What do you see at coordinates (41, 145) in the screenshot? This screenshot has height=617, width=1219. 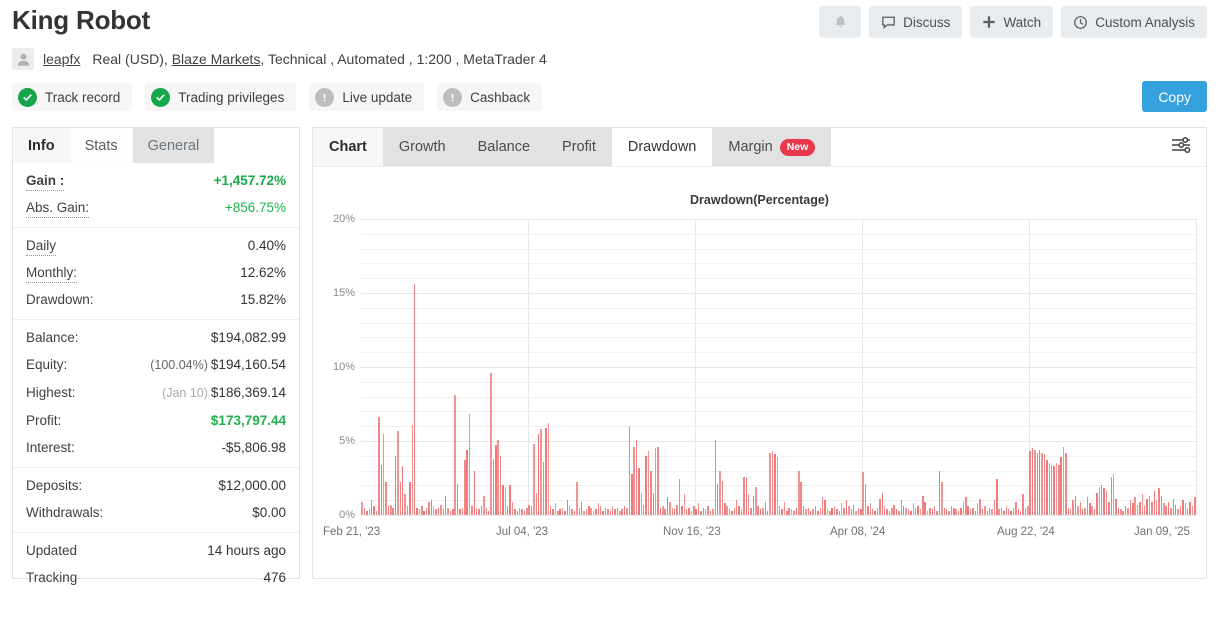 I see `tab-info: Info` at bounding box center [41, 145].